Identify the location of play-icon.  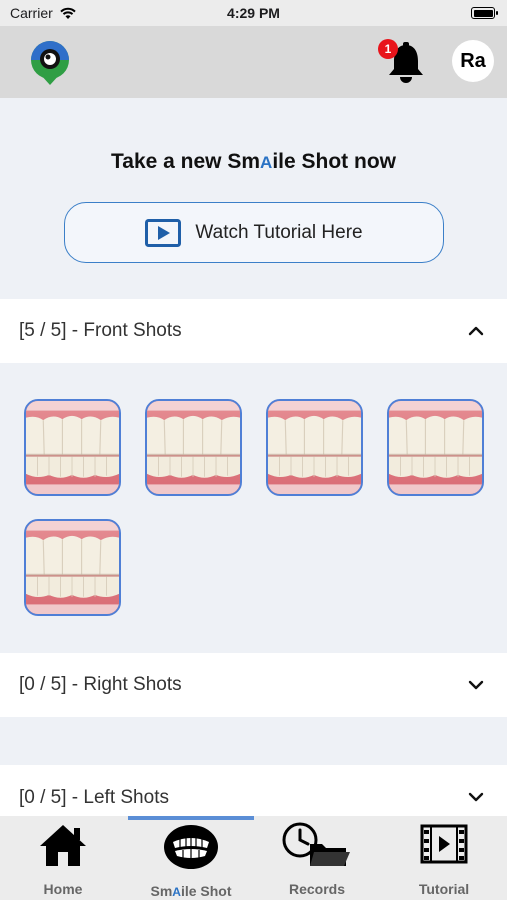
(163, 232).